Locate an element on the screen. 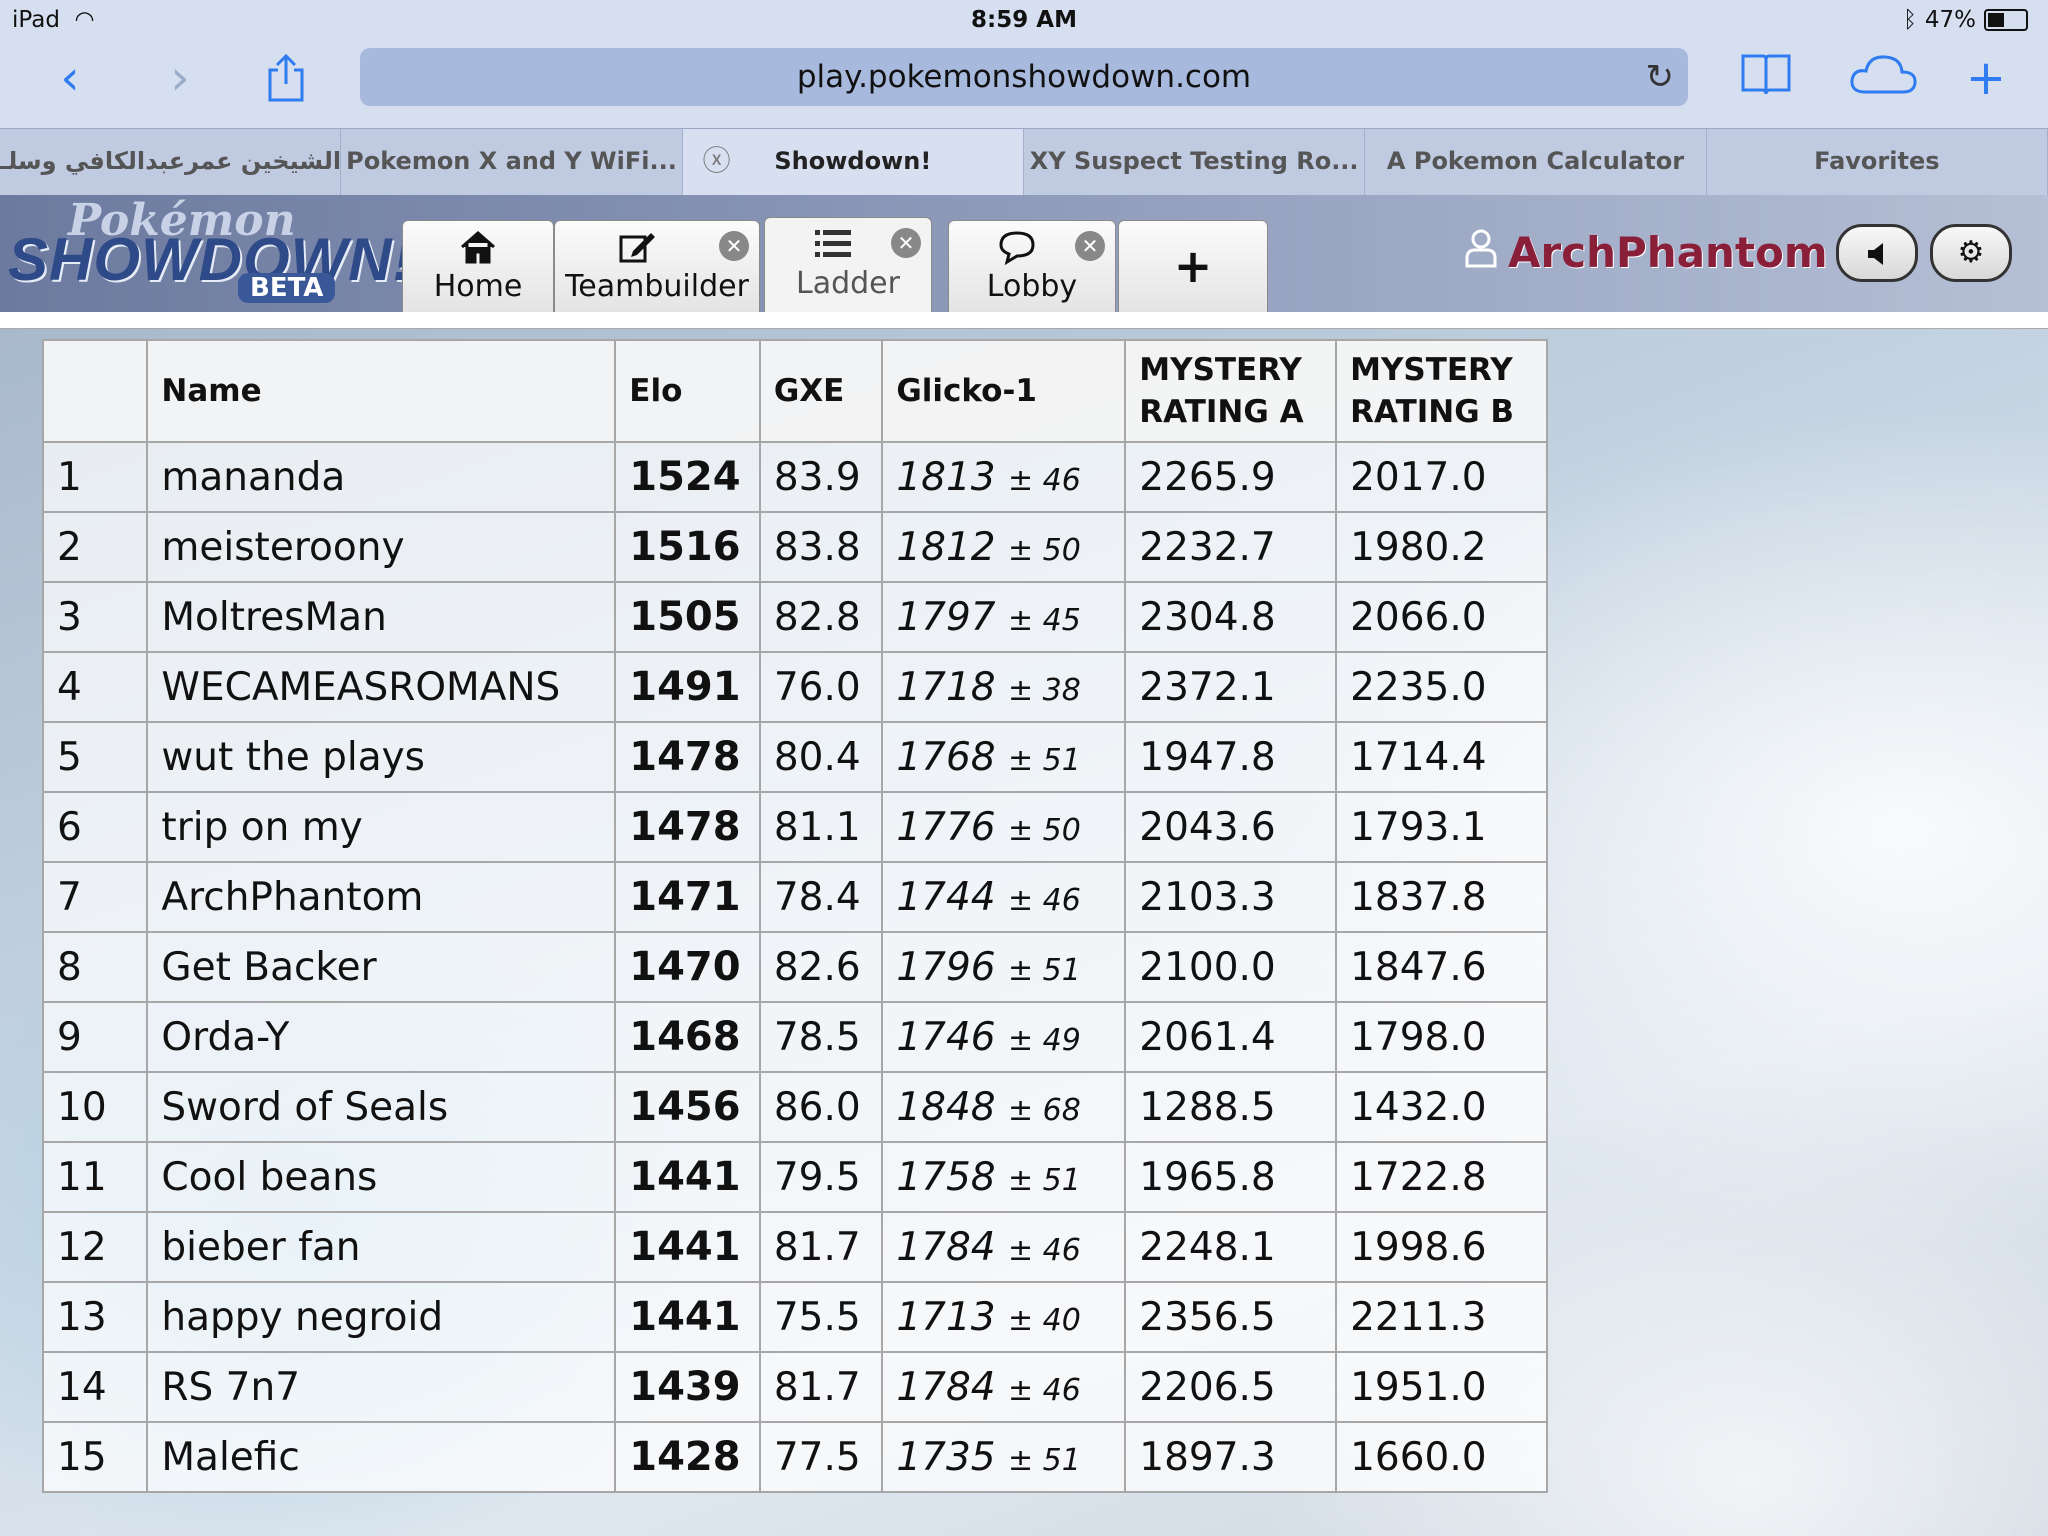  user-icon is located at coordinates (1481, 252).